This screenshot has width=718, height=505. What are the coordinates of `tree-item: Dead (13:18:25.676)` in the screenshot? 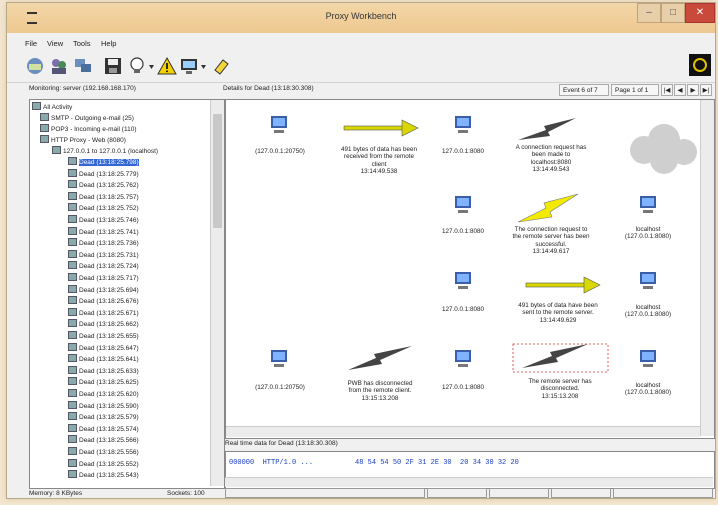 It's located at (103, 300).